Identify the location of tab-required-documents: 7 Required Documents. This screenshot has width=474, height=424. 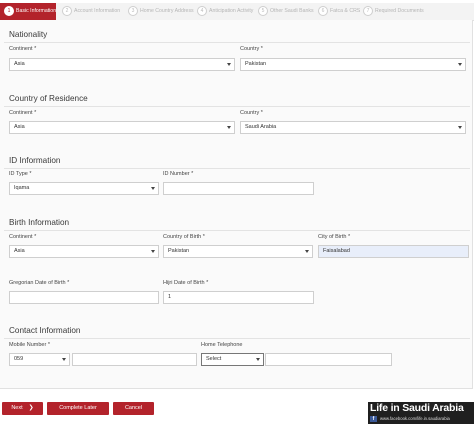
(393, 11).